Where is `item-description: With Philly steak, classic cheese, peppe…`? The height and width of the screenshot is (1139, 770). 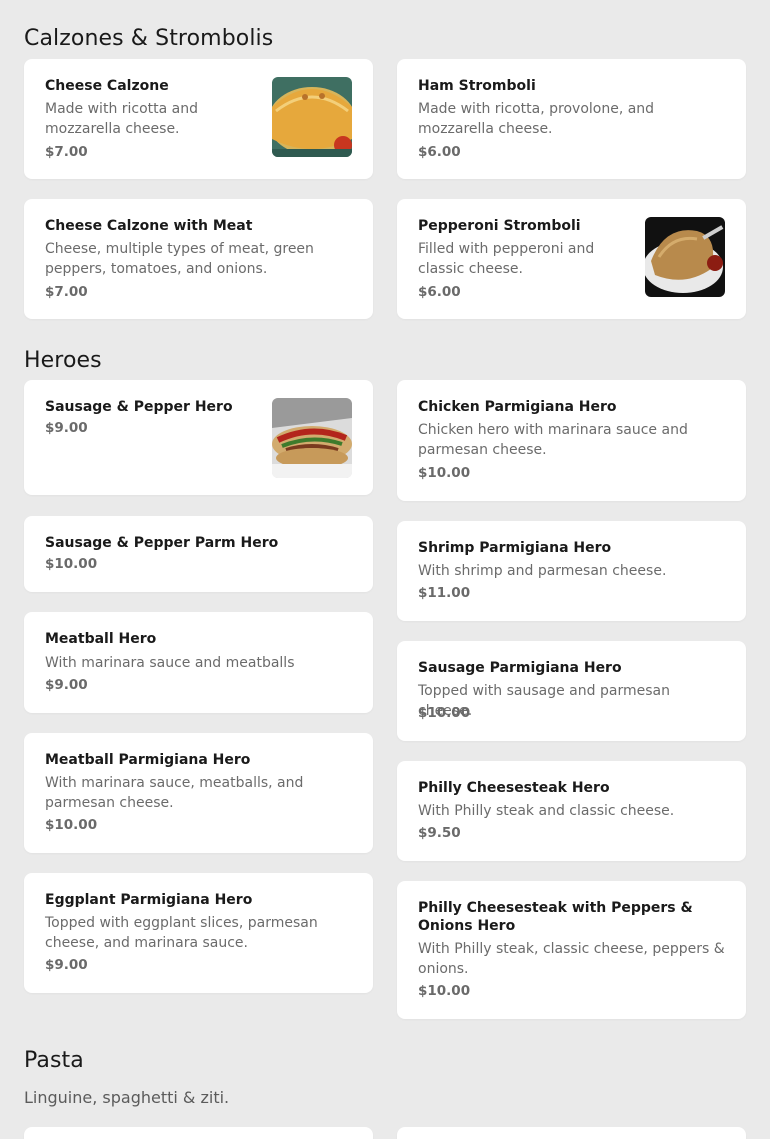 item-description: With Philly steak, classic cheese, peppe… is located at coordinates (571, 959).